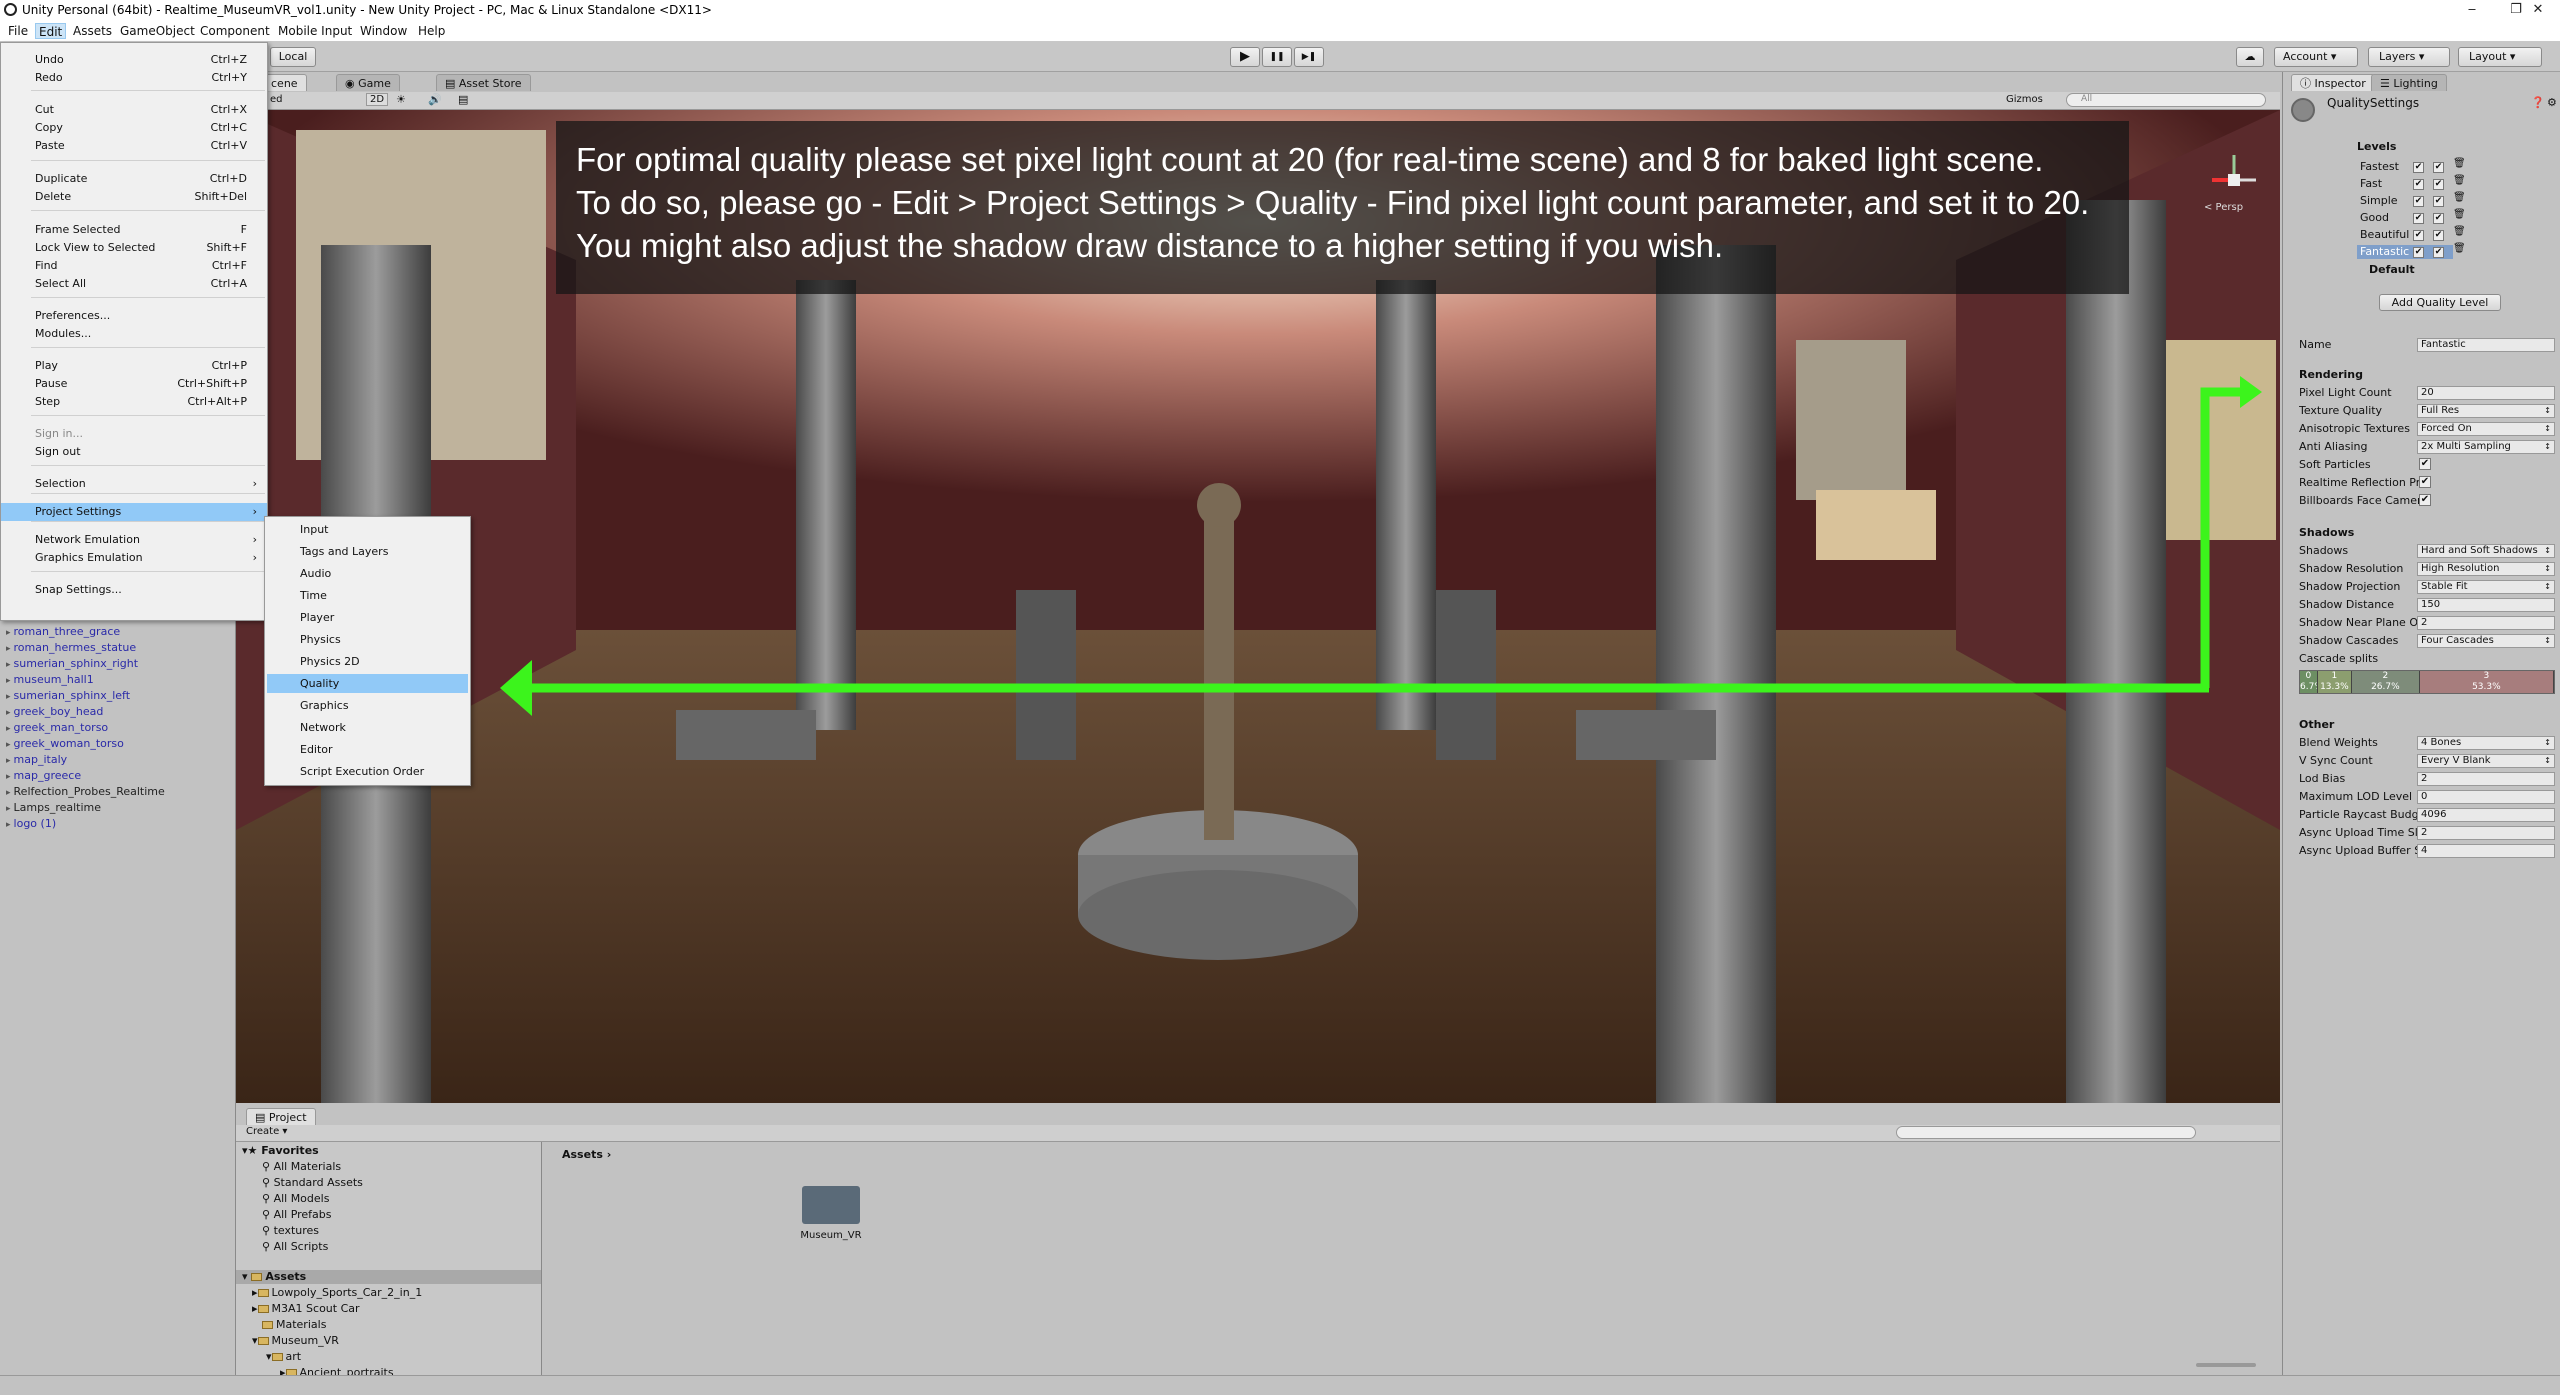 Image resolution: width=2560 pixels, height=1395 pixels. What do you see at coordinates (280, 1151) in the screenshot?
I see `favorites-title: ▾★ Favorites` at bounding box center [280, 1151].